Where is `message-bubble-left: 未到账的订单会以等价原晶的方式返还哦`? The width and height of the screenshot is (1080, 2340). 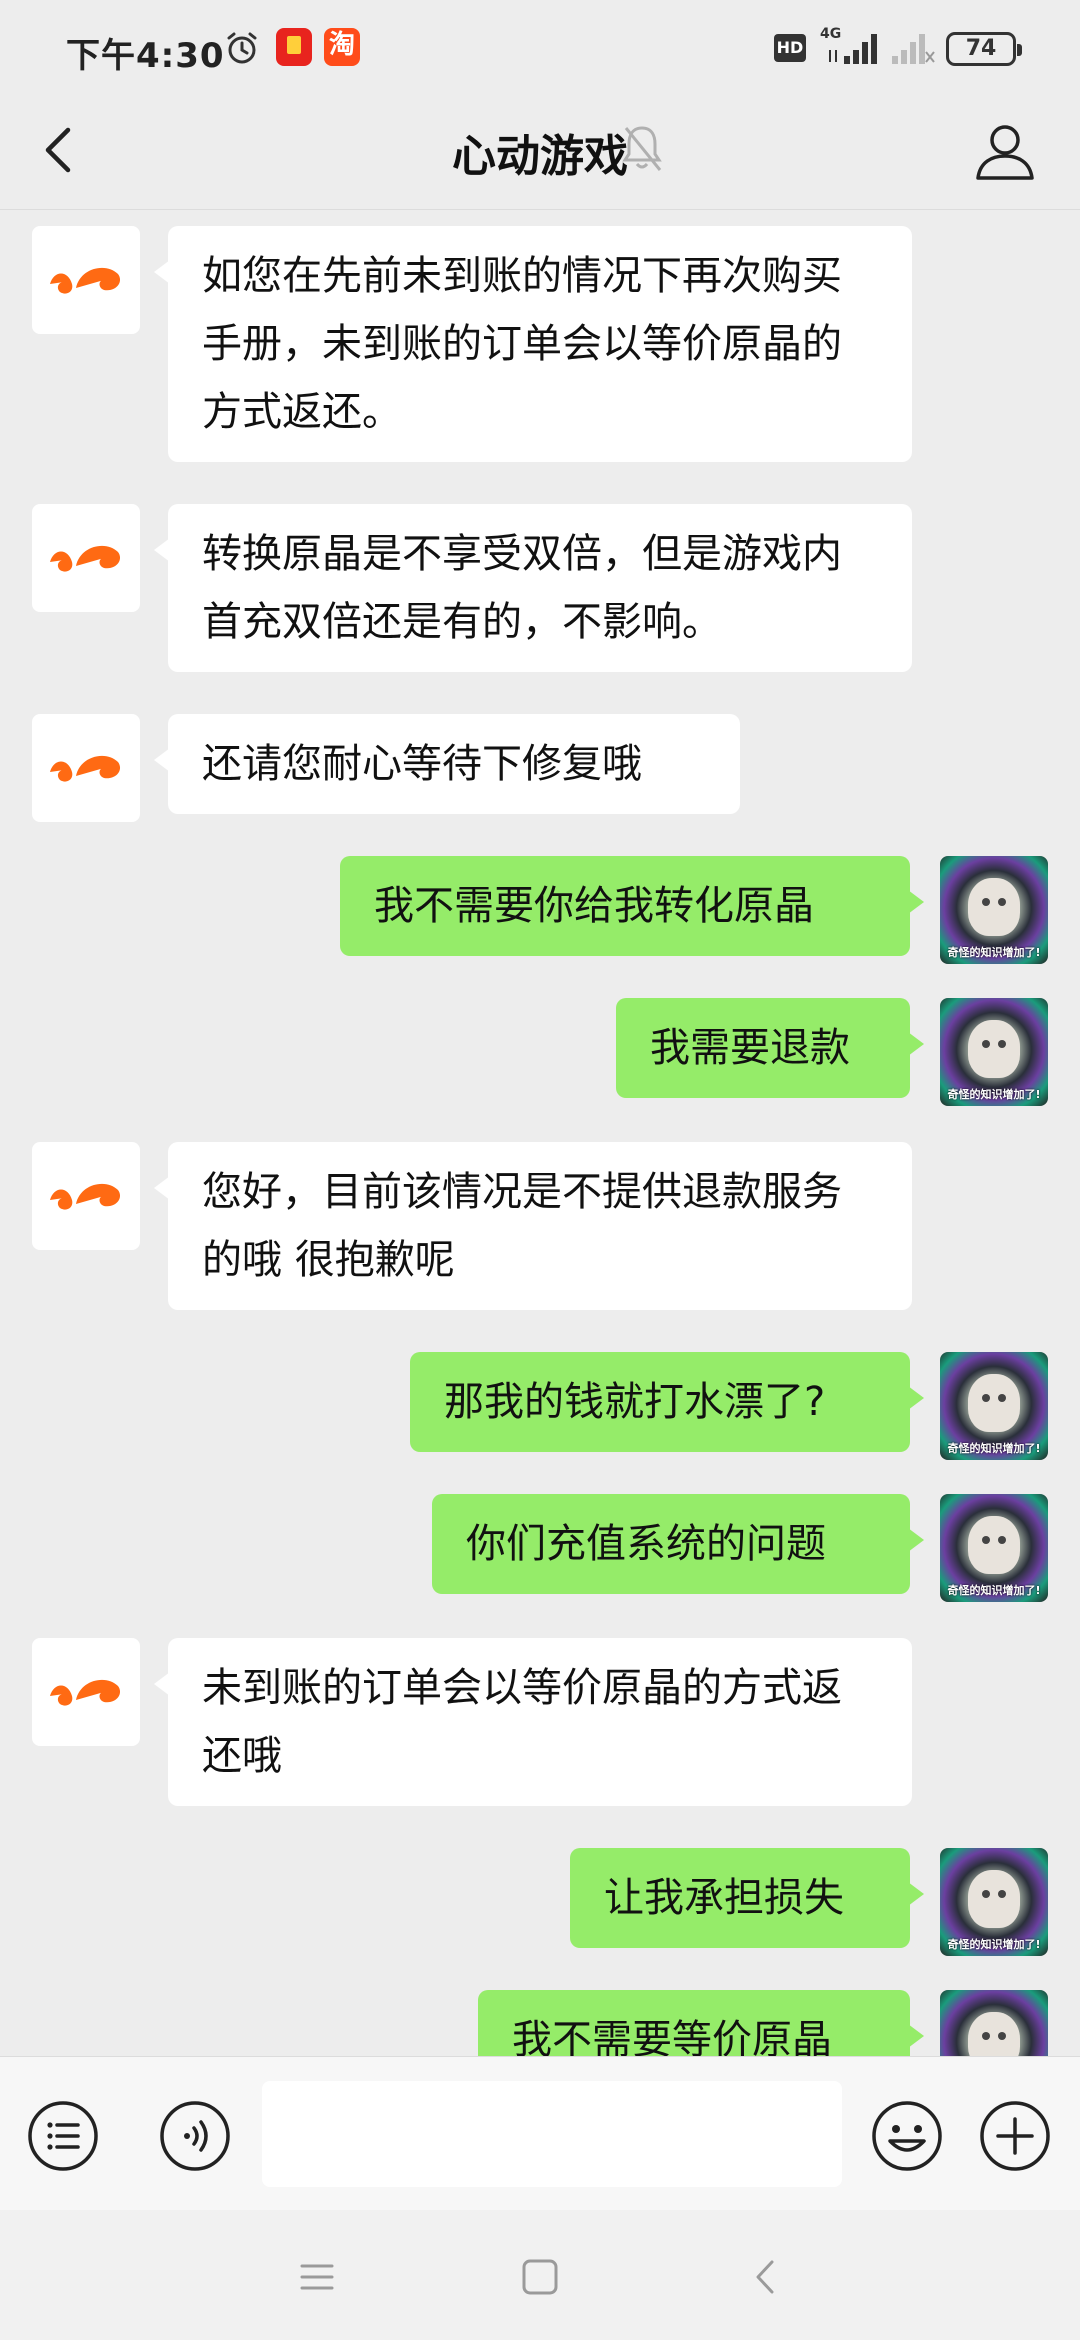 message-bubble-left: 未到账的订单会以等价原晶的方式返还哦 is located at coordinates (533, 1722).